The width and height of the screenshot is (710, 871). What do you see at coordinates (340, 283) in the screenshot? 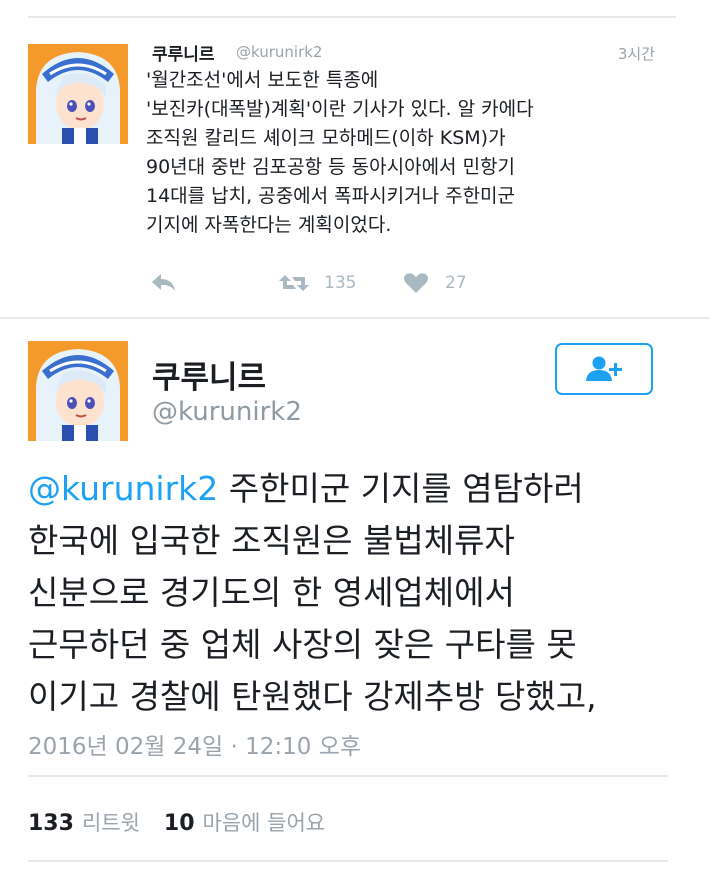
I see `retweet-count: 135` at bounding box center [340, 283].